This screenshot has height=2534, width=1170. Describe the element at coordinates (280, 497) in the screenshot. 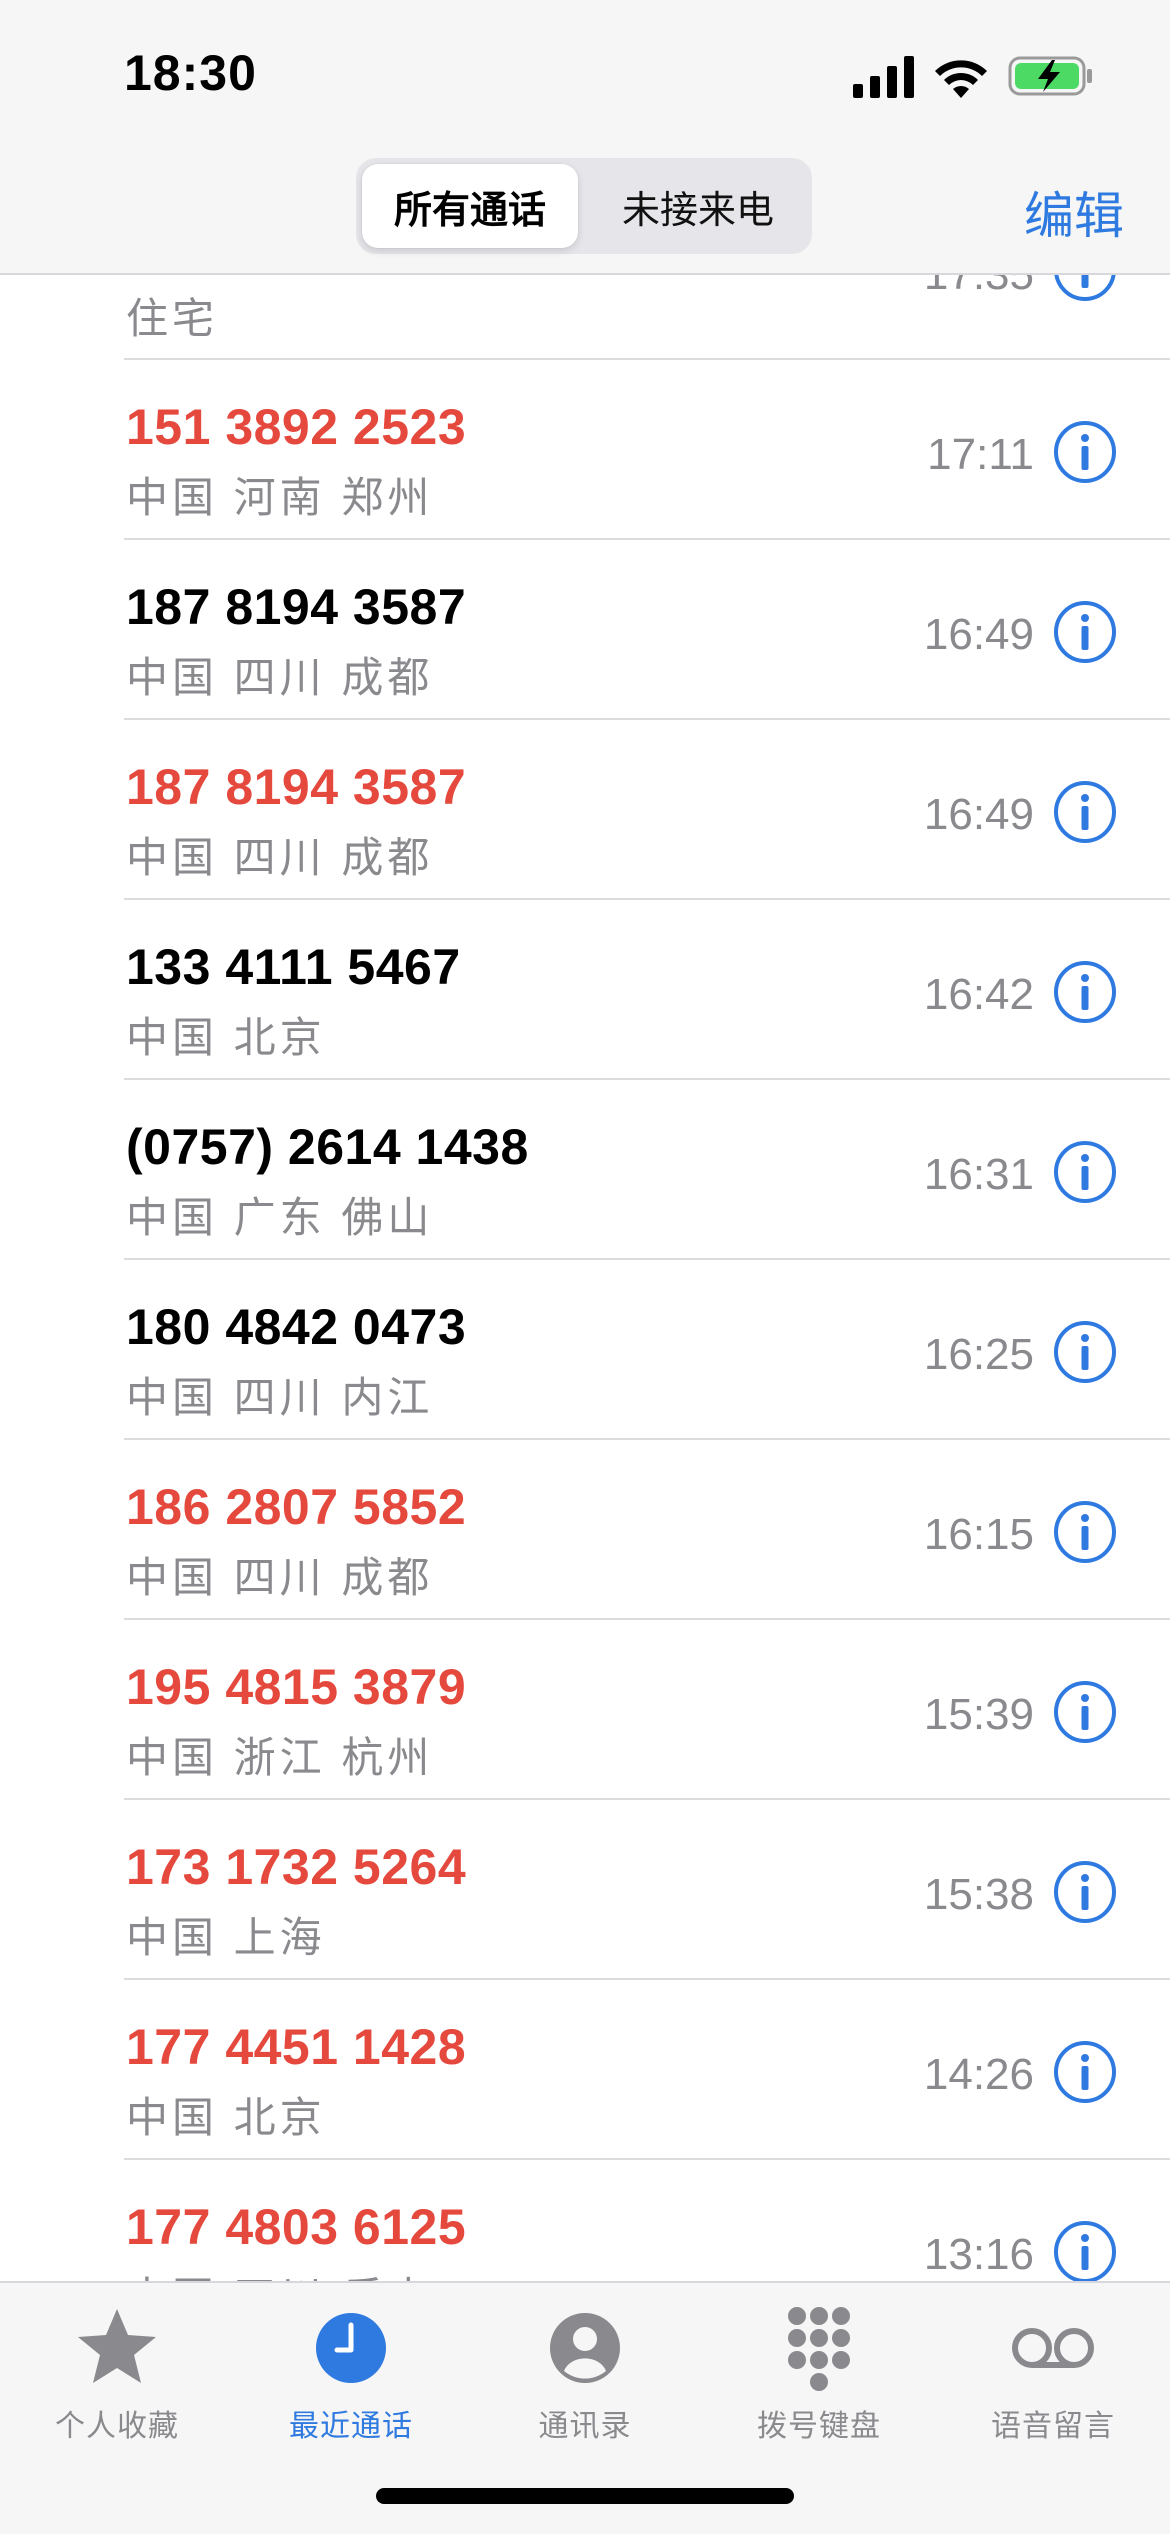

I see `call-location: 中国 河南 郑州` at that location.